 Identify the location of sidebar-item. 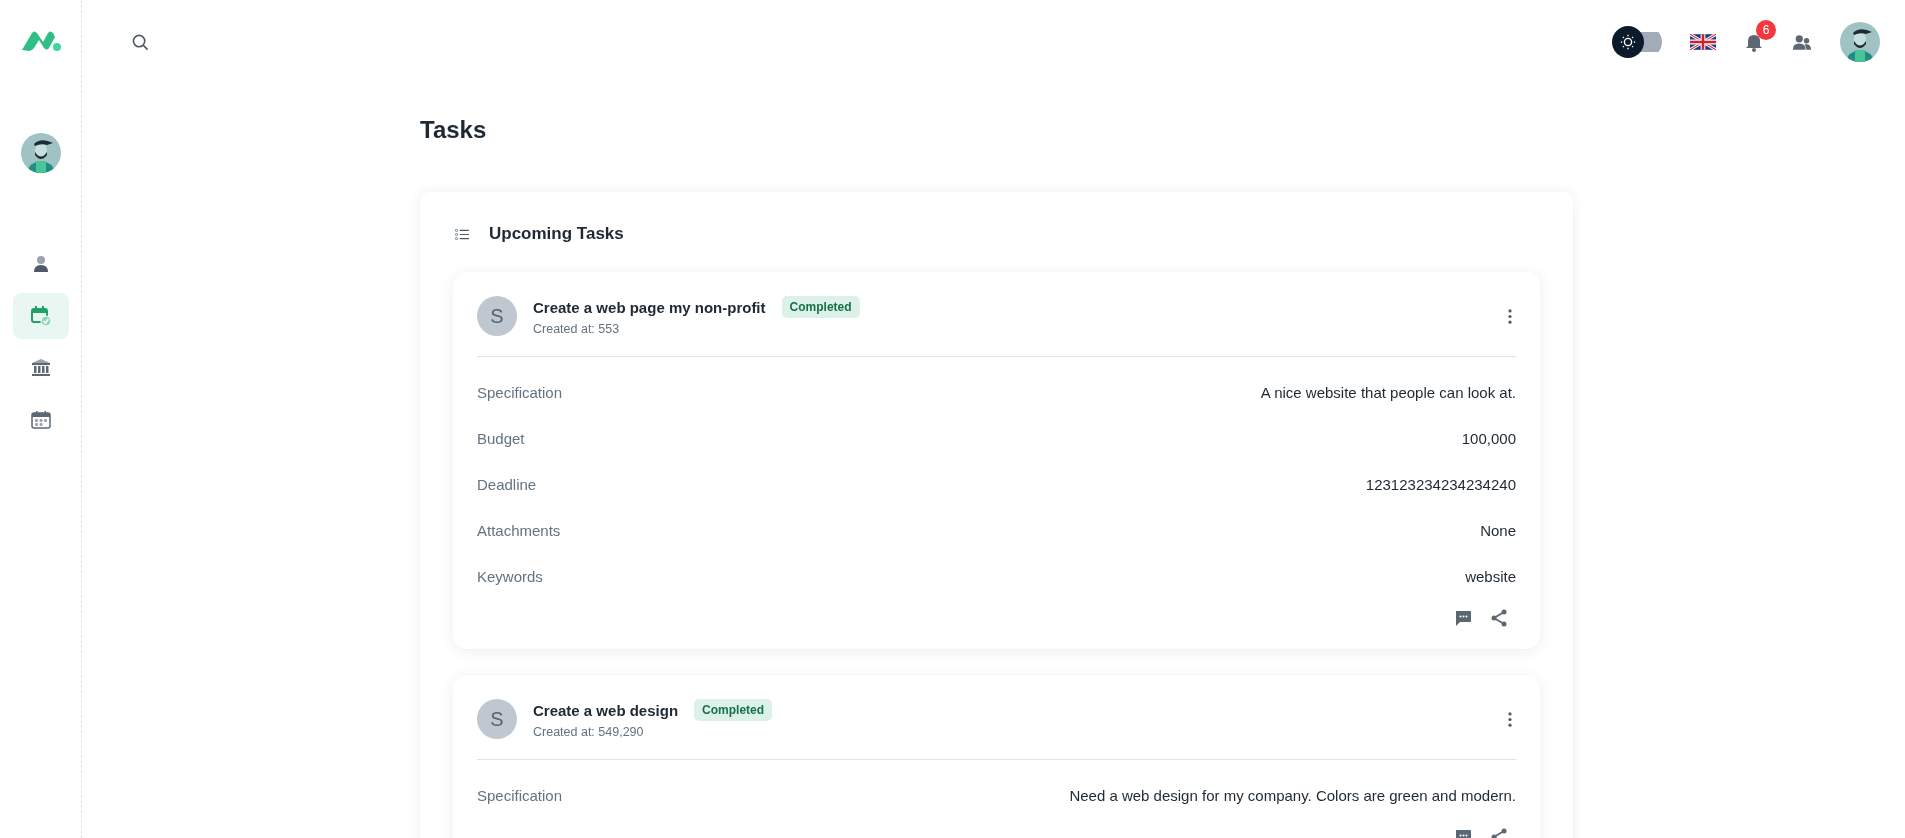
(40, 316).